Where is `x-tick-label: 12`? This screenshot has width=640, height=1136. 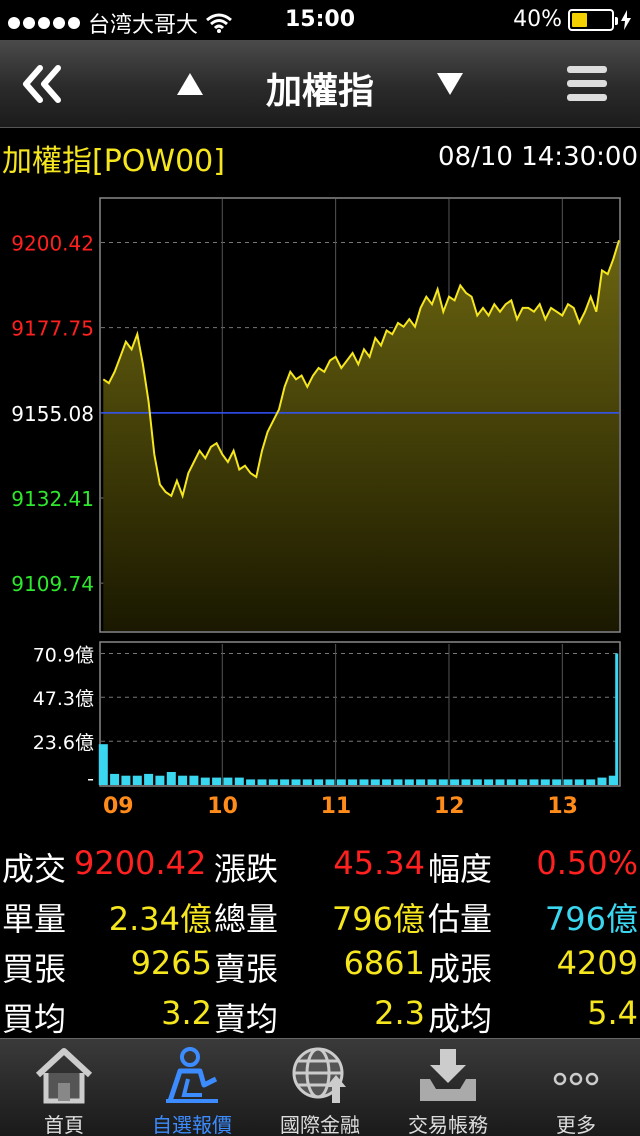
x-tick-label: 12 is located at coordinates (449, 806).